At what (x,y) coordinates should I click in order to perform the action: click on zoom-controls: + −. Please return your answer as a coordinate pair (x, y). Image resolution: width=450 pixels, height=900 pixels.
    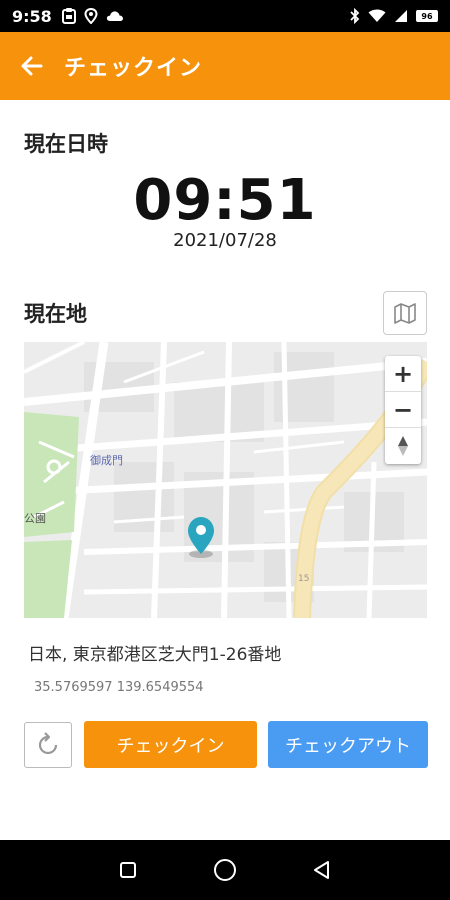
    Looking at the image, I should click on (403, 410).